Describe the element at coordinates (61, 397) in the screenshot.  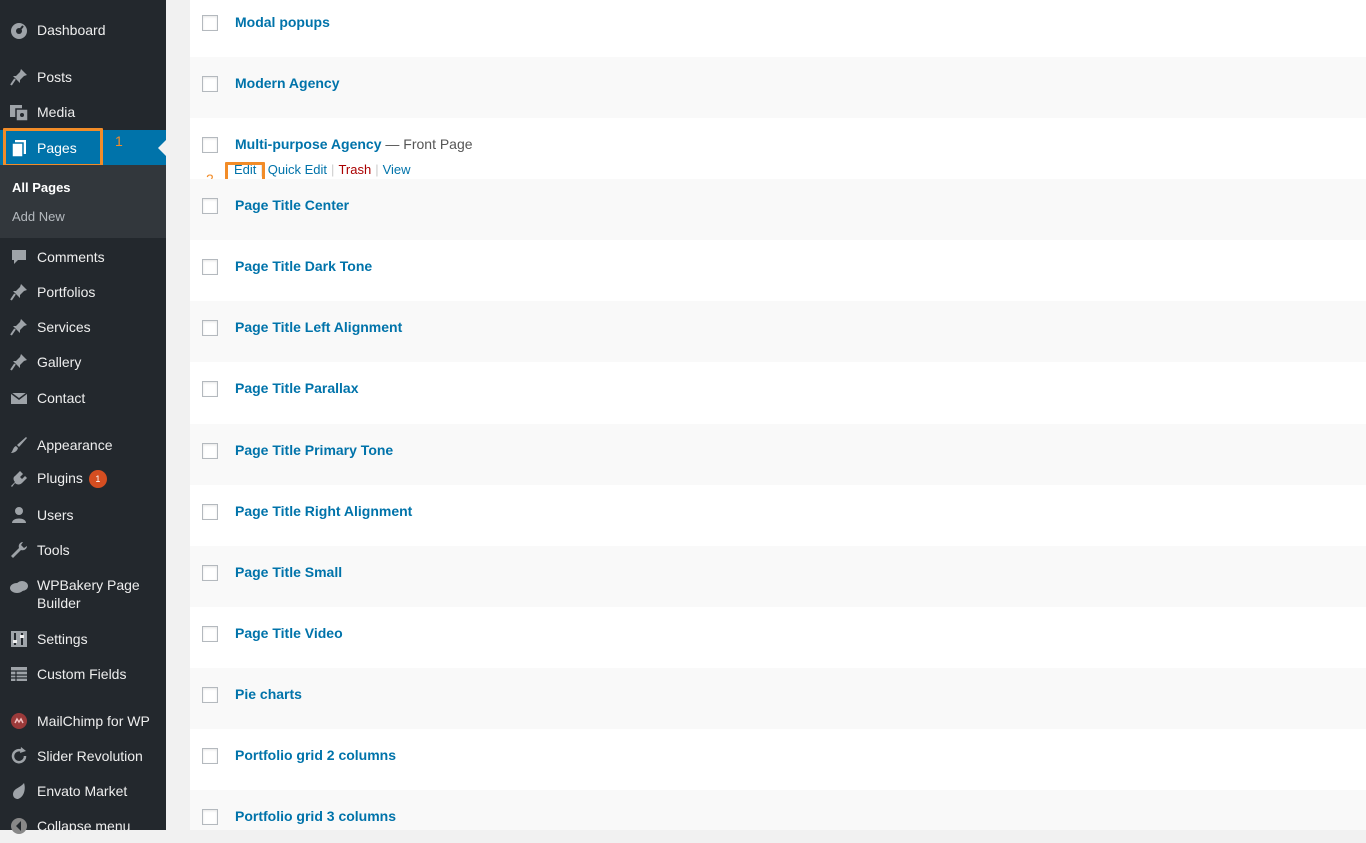
I see `menu-contact-label: Contact` at that location.